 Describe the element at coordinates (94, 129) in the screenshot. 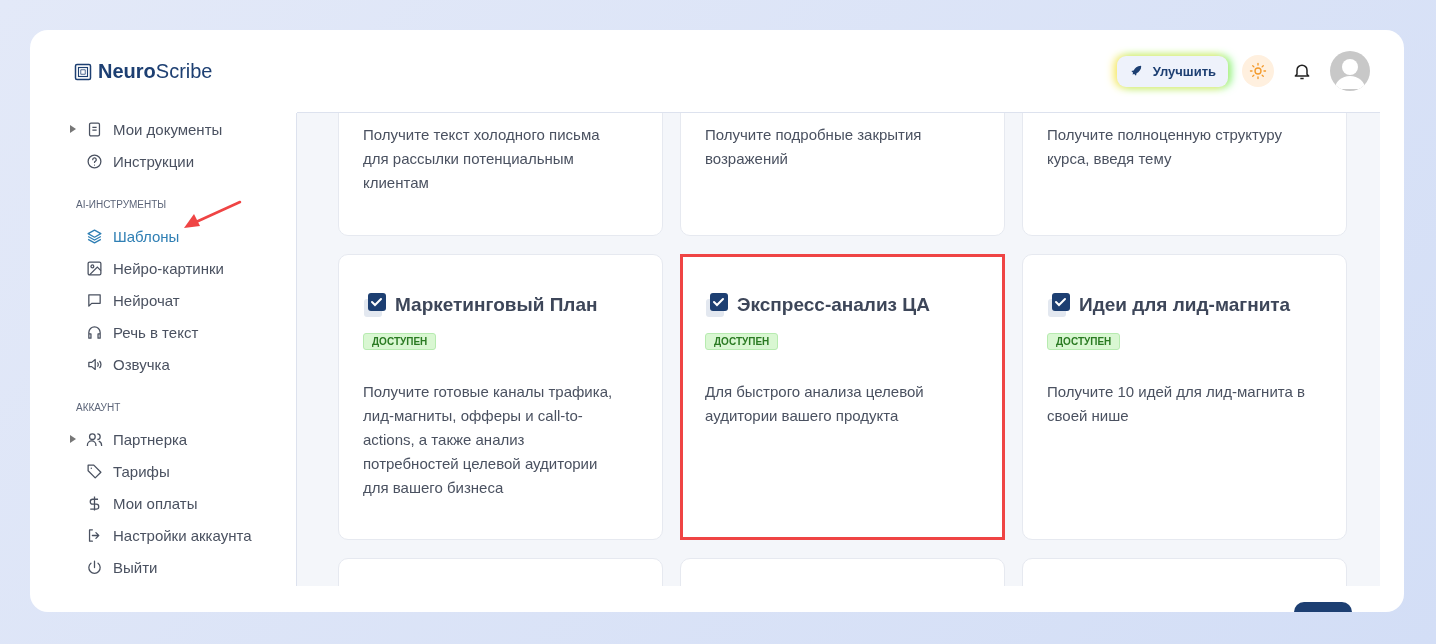

I see `document-icon` at that location.